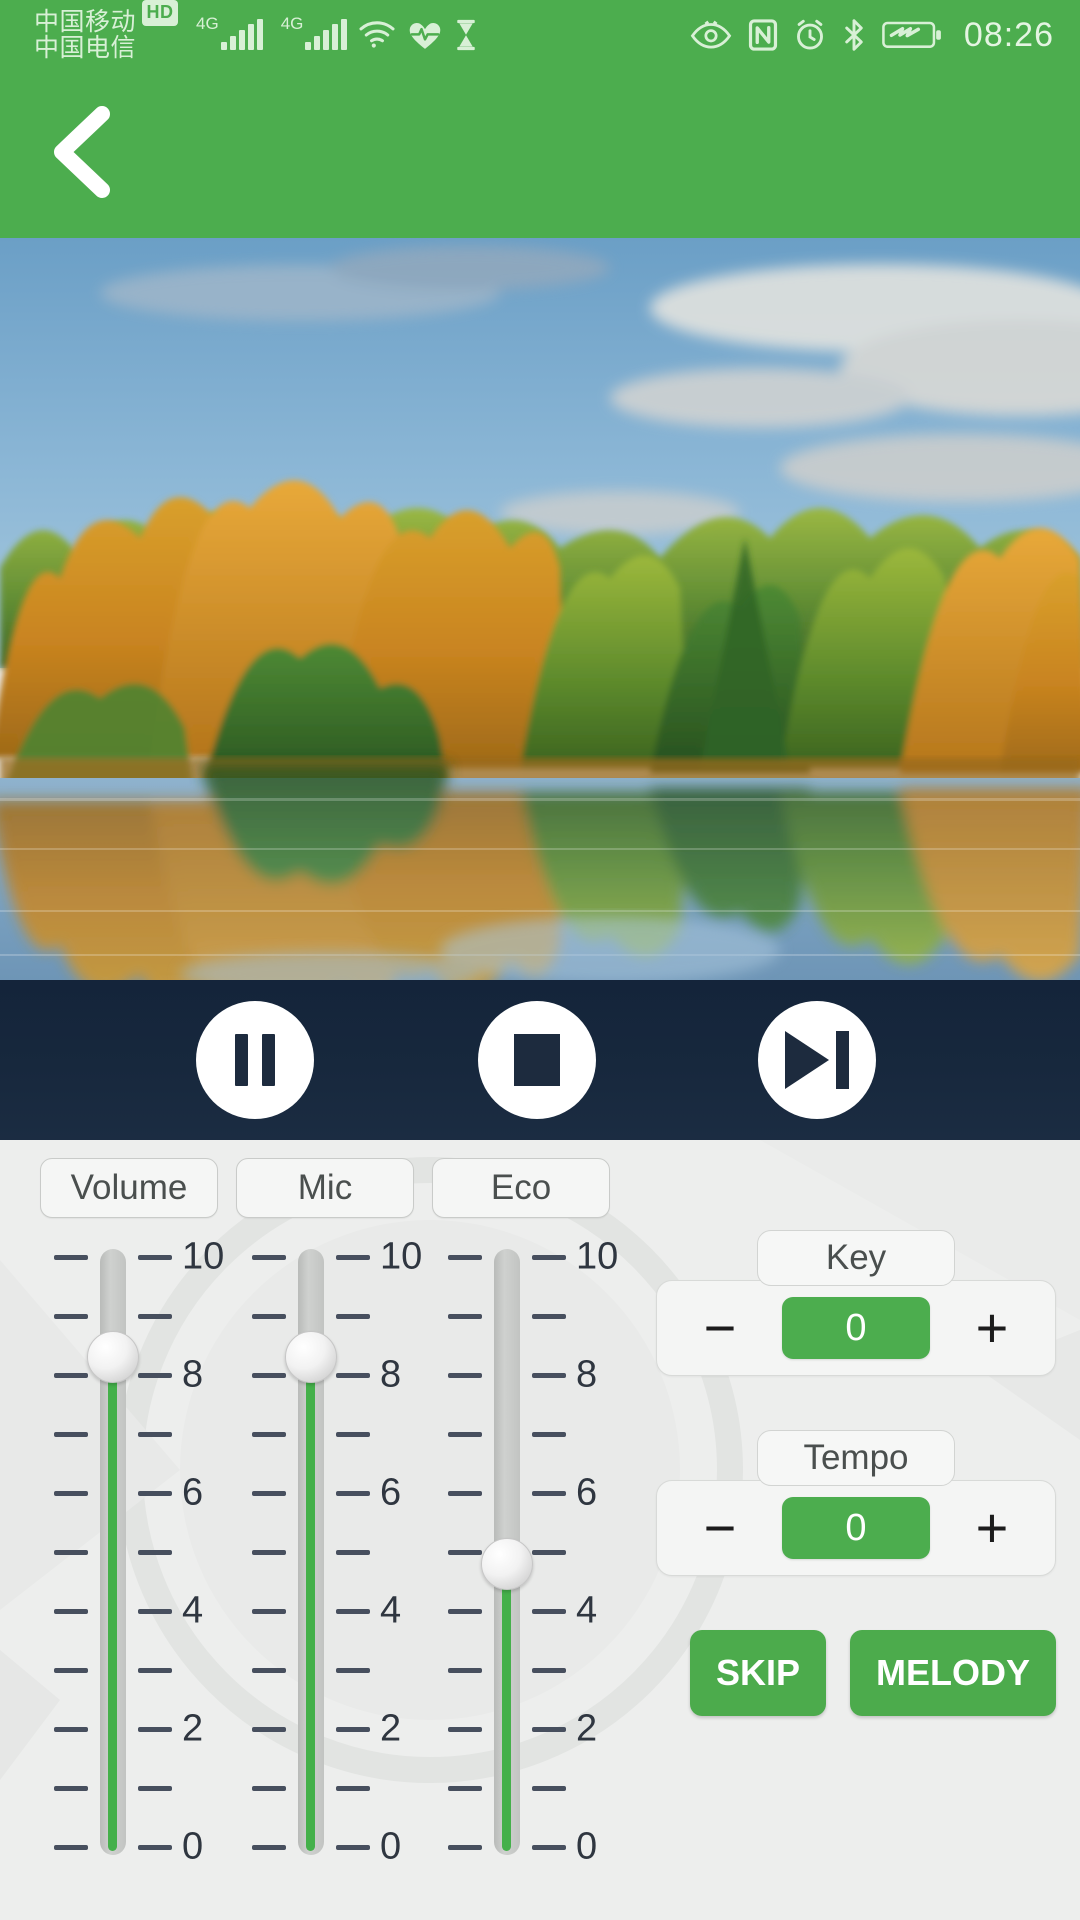  What do you see at coordinates (310, 1606) in the screenshot?
I see `slider-mic-fill` at bounding box center [310, 1606].